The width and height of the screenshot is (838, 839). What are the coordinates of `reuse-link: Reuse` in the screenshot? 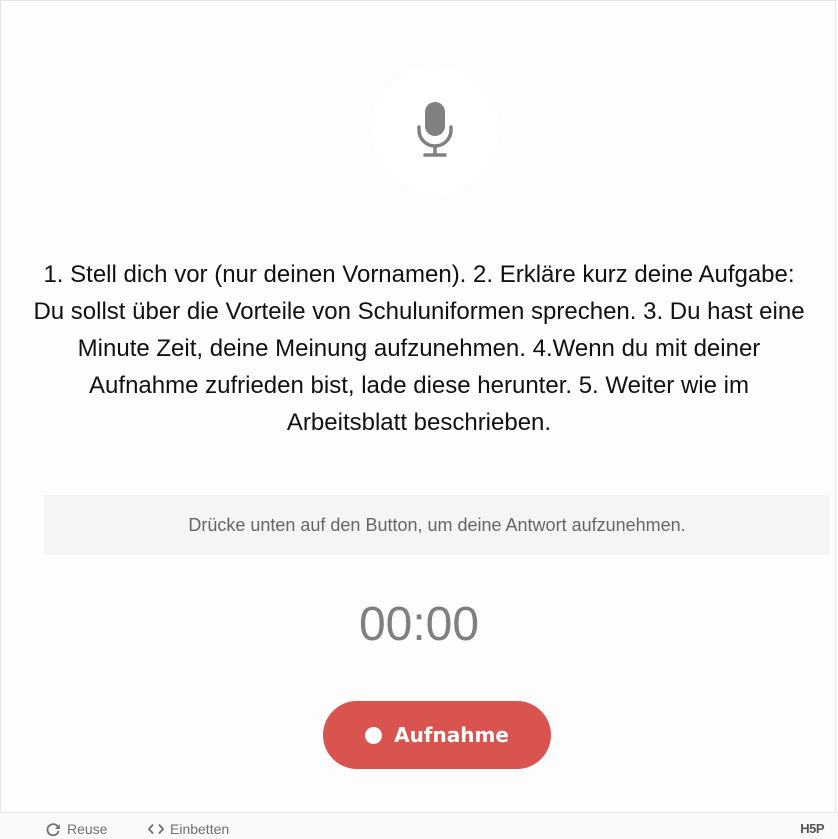 It's located at (76, 829).